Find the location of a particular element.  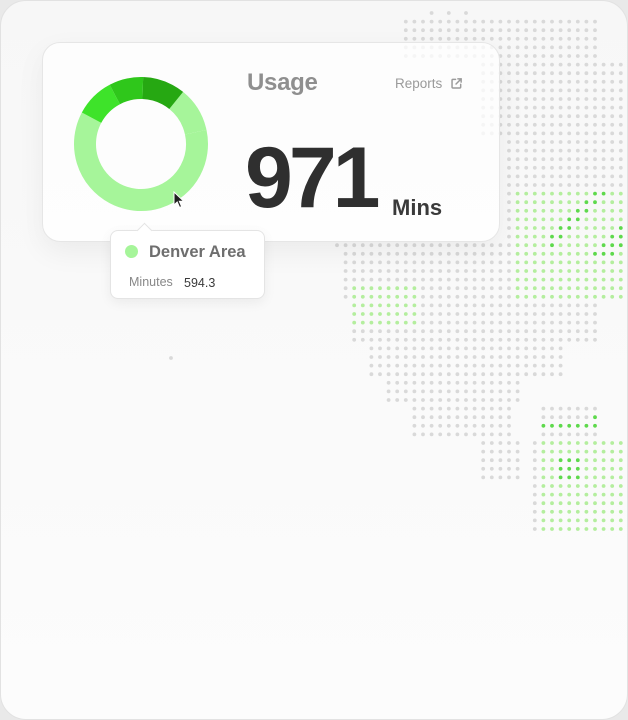

reports-link: Reports is located at coordinates (429, 83).